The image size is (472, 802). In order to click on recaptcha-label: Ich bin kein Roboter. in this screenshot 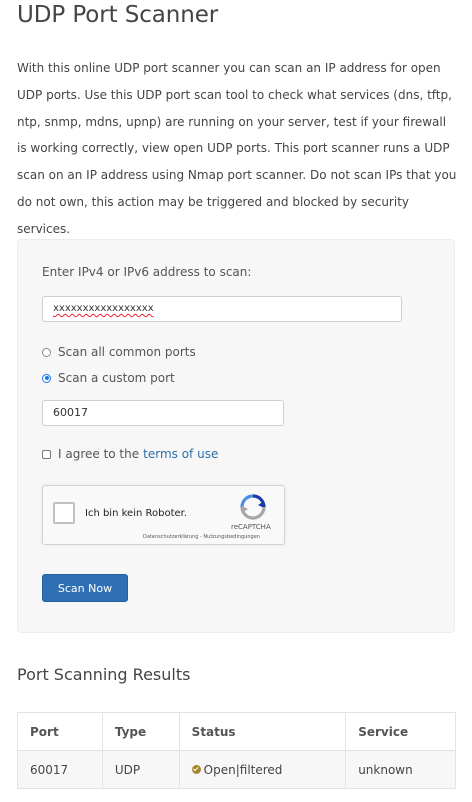, I will do `click(136, 513)`.